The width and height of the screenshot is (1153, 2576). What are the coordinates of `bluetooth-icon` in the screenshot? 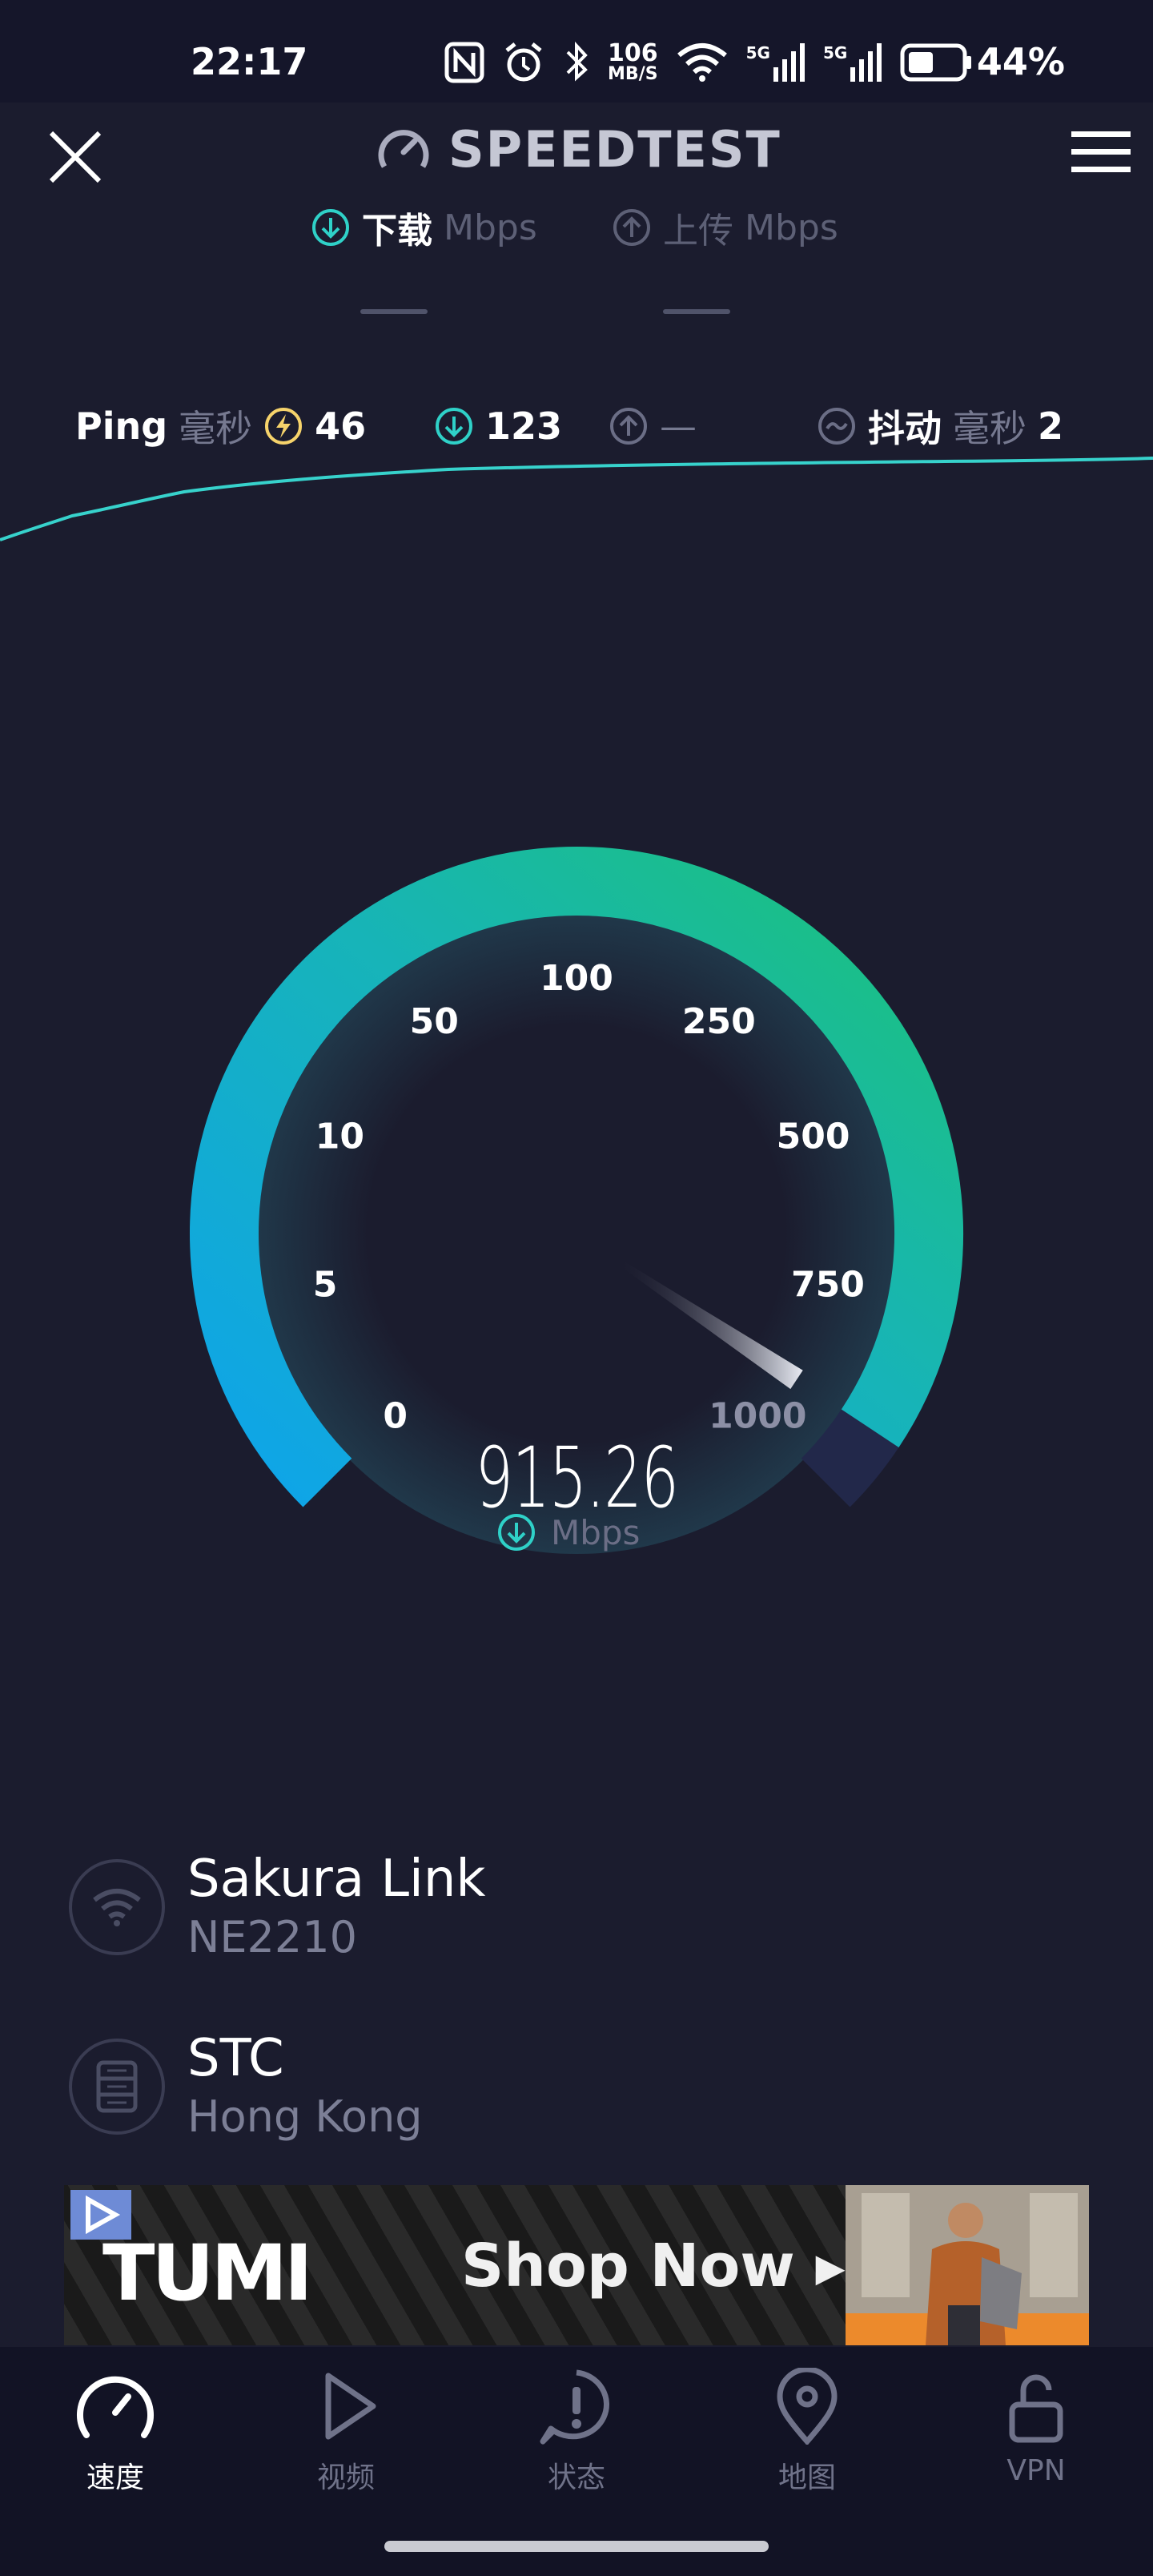 It's located at (577, 62).